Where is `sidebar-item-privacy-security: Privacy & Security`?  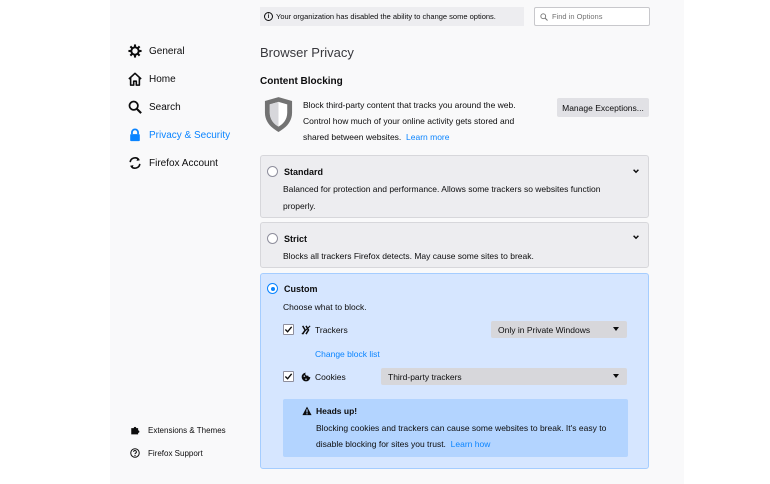
sidebar-item-privacy-security: Privacy & Security is located at coordinates (179, 135).